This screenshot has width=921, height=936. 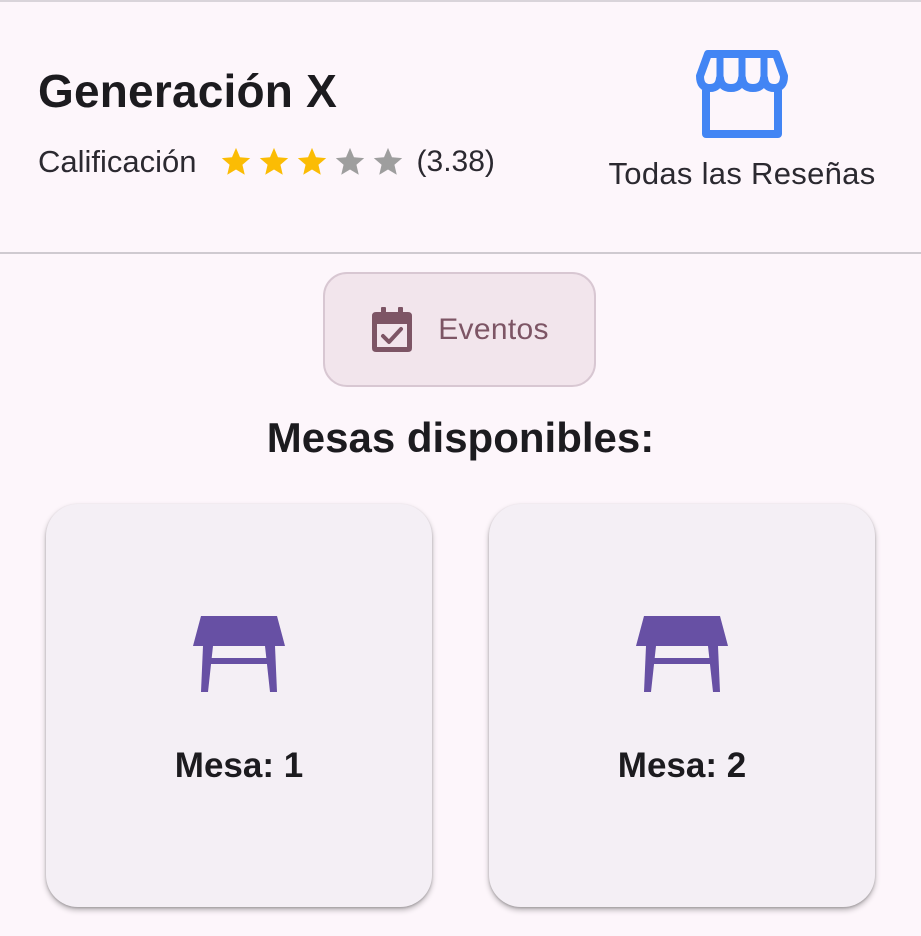 I want to click on calendar-check-icon, so click(x=392, y=329).